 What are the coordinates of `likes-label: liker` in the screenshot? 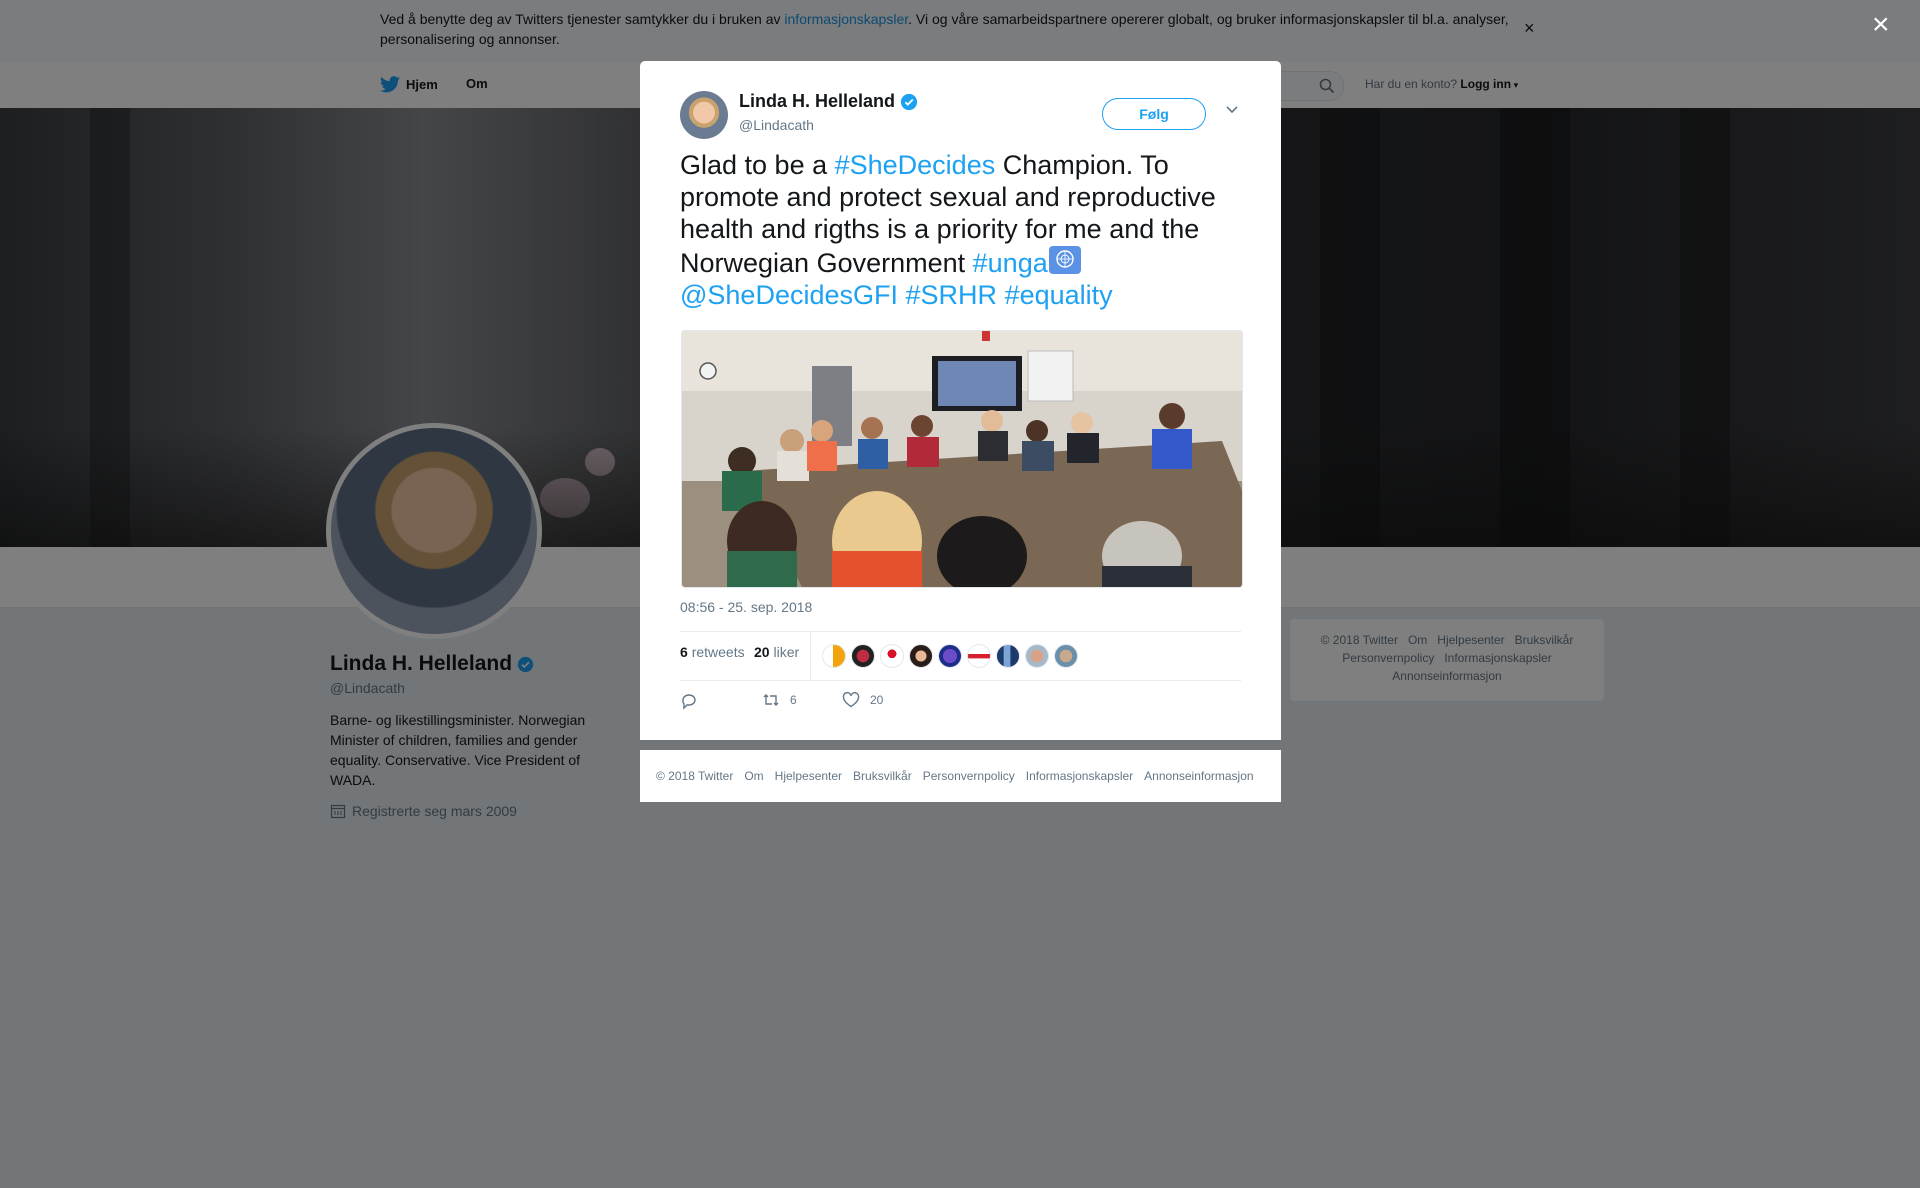 It's located at (786, 652).